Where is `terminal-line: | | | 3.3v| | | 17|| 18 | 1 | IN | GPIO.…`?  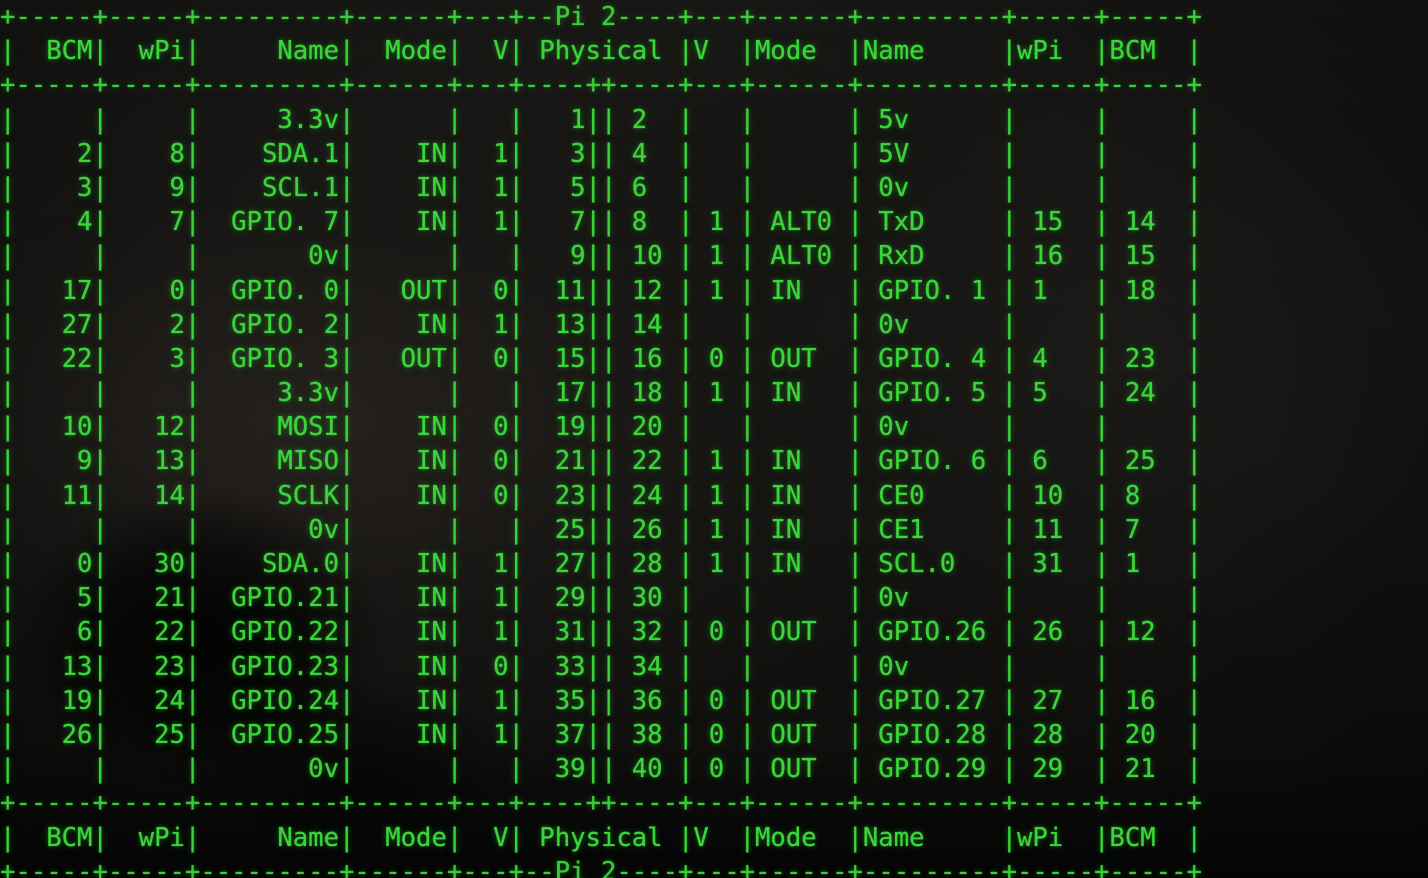
terminal-line: | | | 3.3v| | | 17|| 18 | 1 | IN | GPIO.… is located at coordinates (601, 393).